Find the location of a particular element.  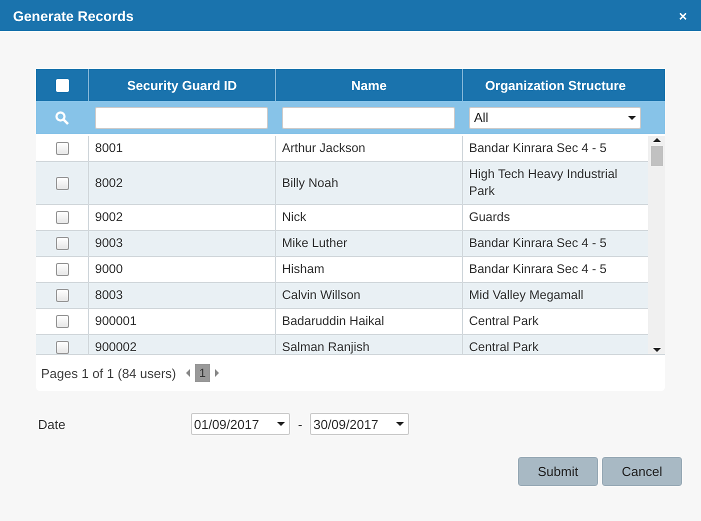

id-filter-field is located at coordinates (181, 117).